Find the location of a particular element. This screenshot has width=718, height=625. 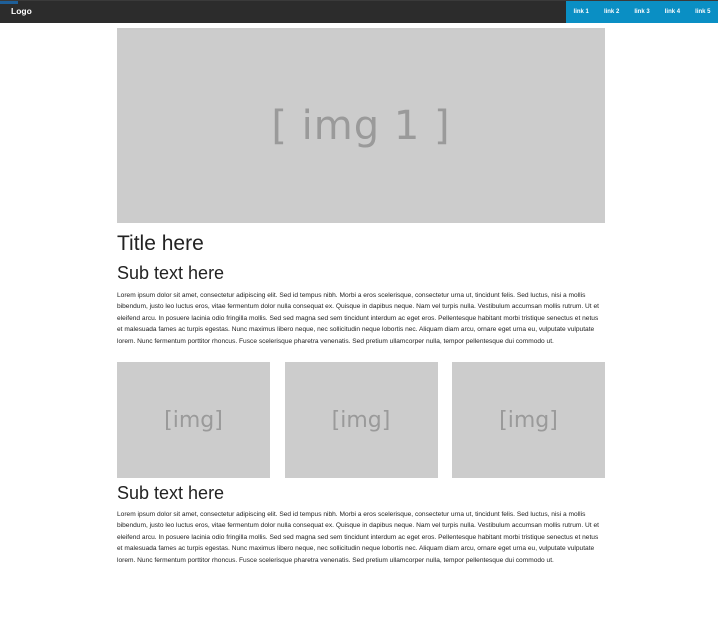

thumbnail-image-2: [img] is located at coordinates (361, 420).